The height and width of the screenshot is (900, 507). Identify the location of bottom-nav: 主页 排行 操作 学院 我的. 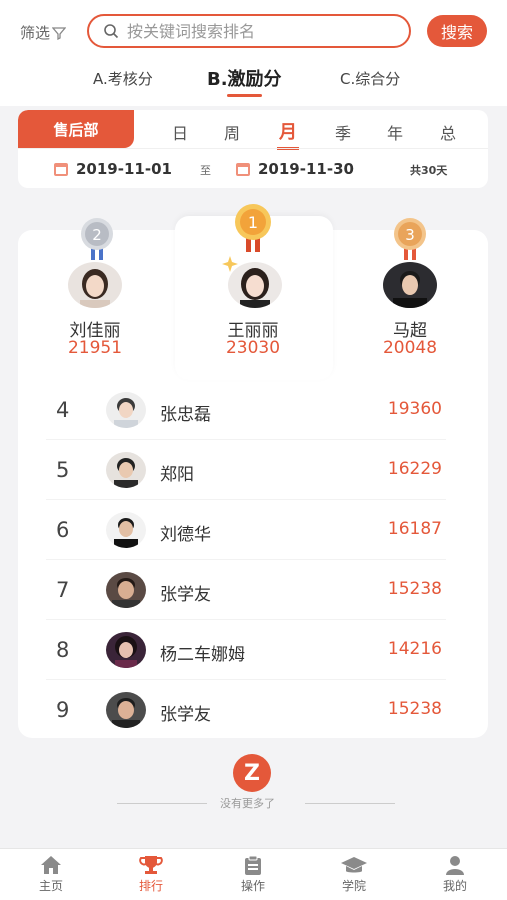
(253, 874).